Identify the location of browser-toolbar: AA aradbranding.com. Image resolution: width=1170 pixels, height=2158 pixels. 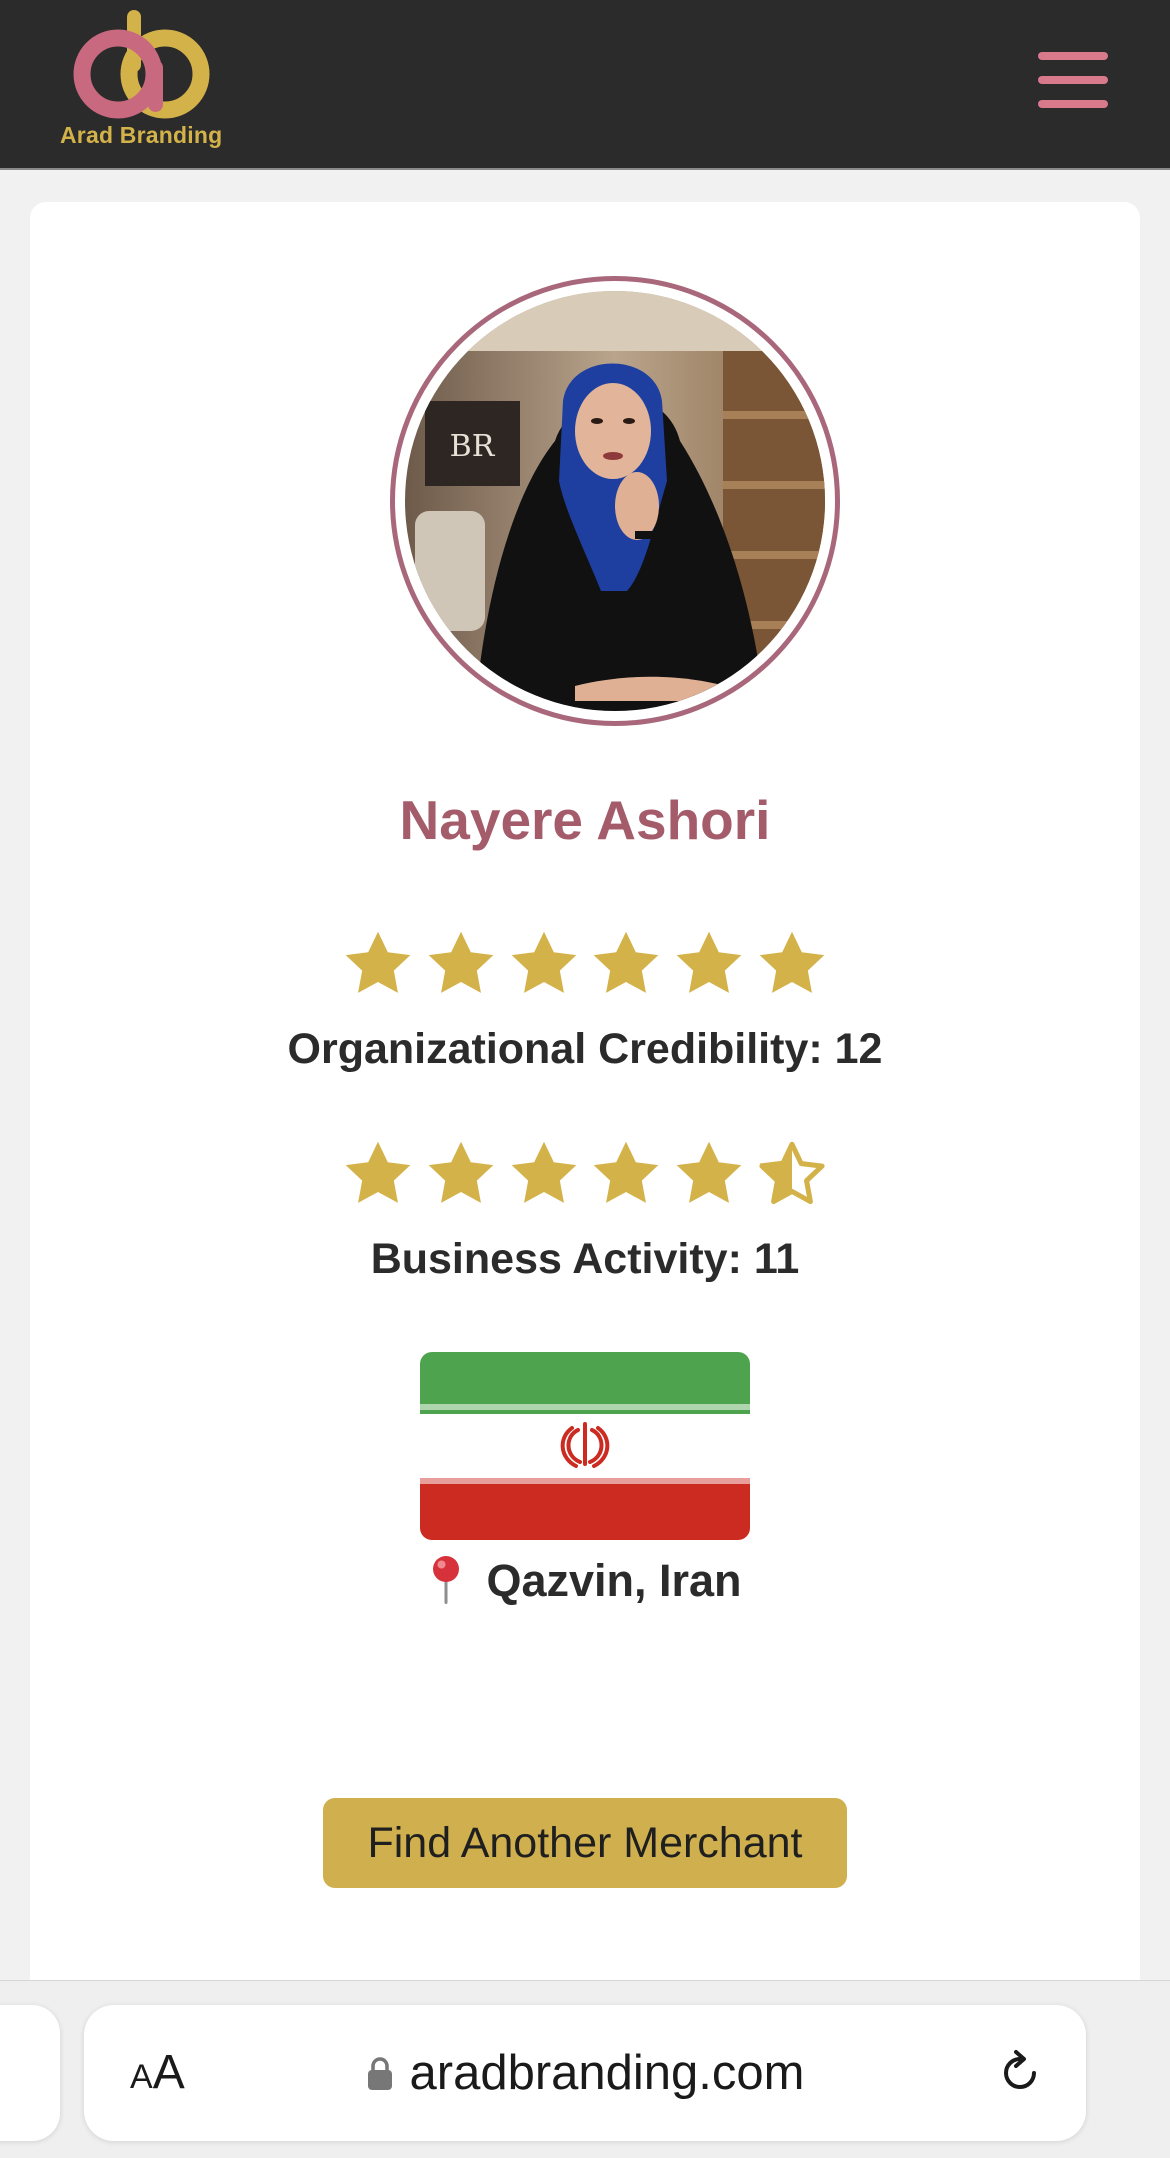
(585, 2069).